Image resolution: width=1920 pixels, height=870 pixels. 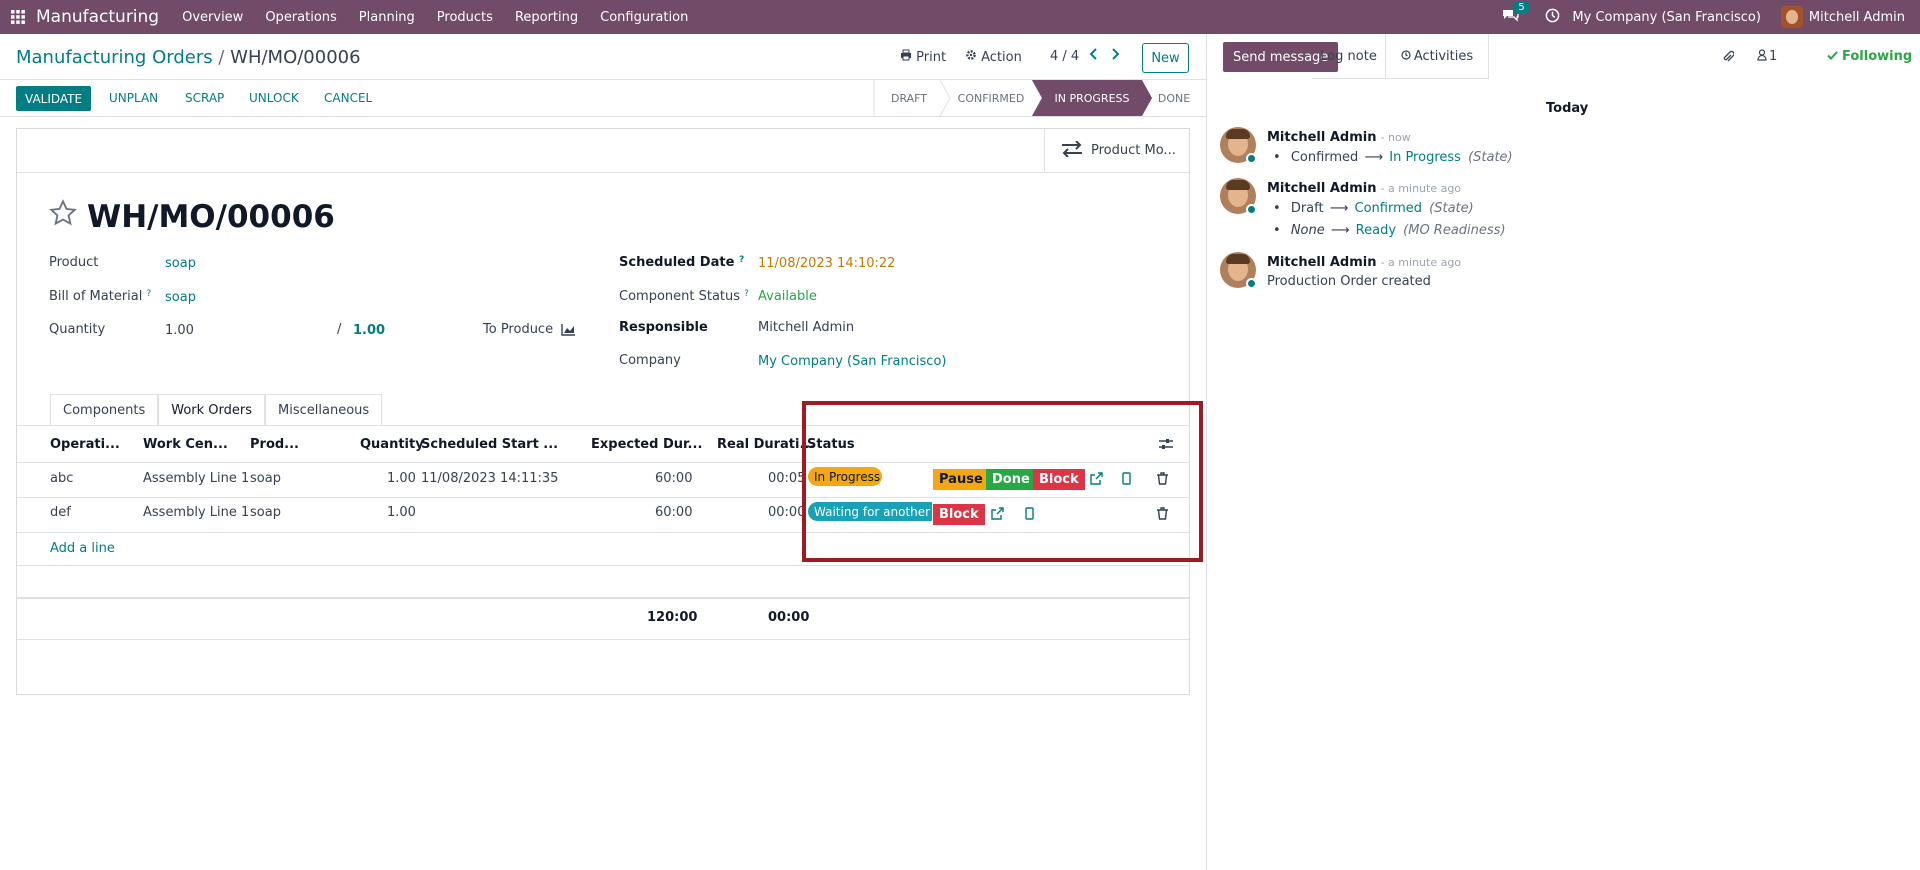 I want to click on user-avatar, so click(x=1791, y=17).